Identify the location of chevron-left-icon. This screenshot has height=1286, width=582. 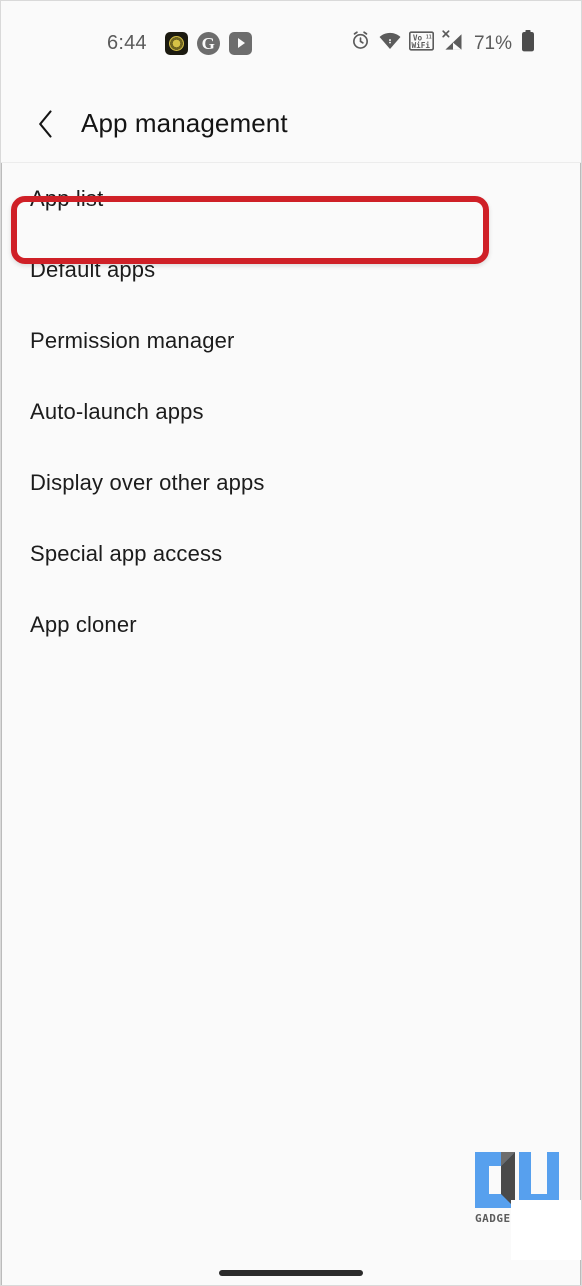
(45, 123).